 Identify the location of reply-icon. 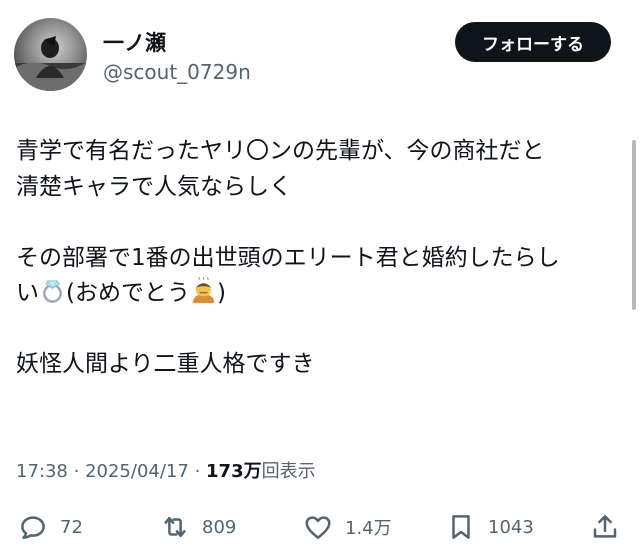
(33, 527).